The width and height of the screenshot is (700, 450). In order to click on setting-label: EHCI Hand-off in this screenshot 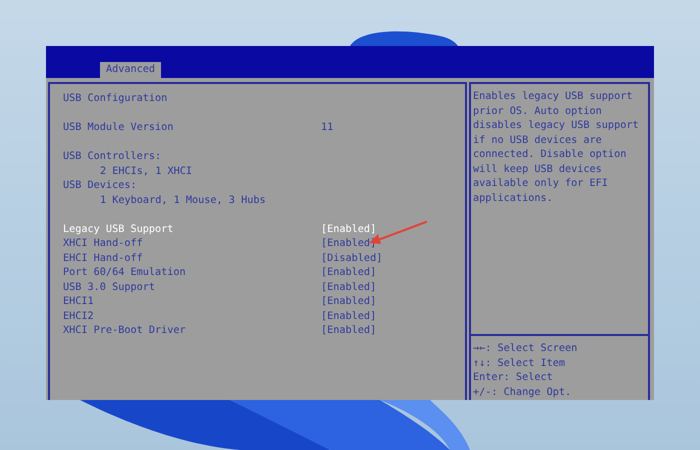, I will do `click(103, 259)`.